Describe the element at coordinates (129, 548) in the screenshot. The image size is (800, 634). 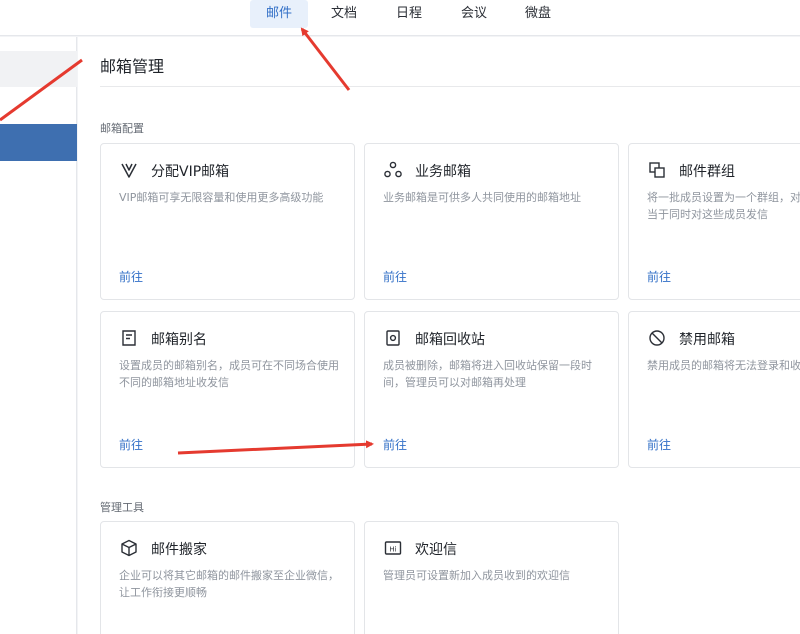
I see `cube-icon` at that location.